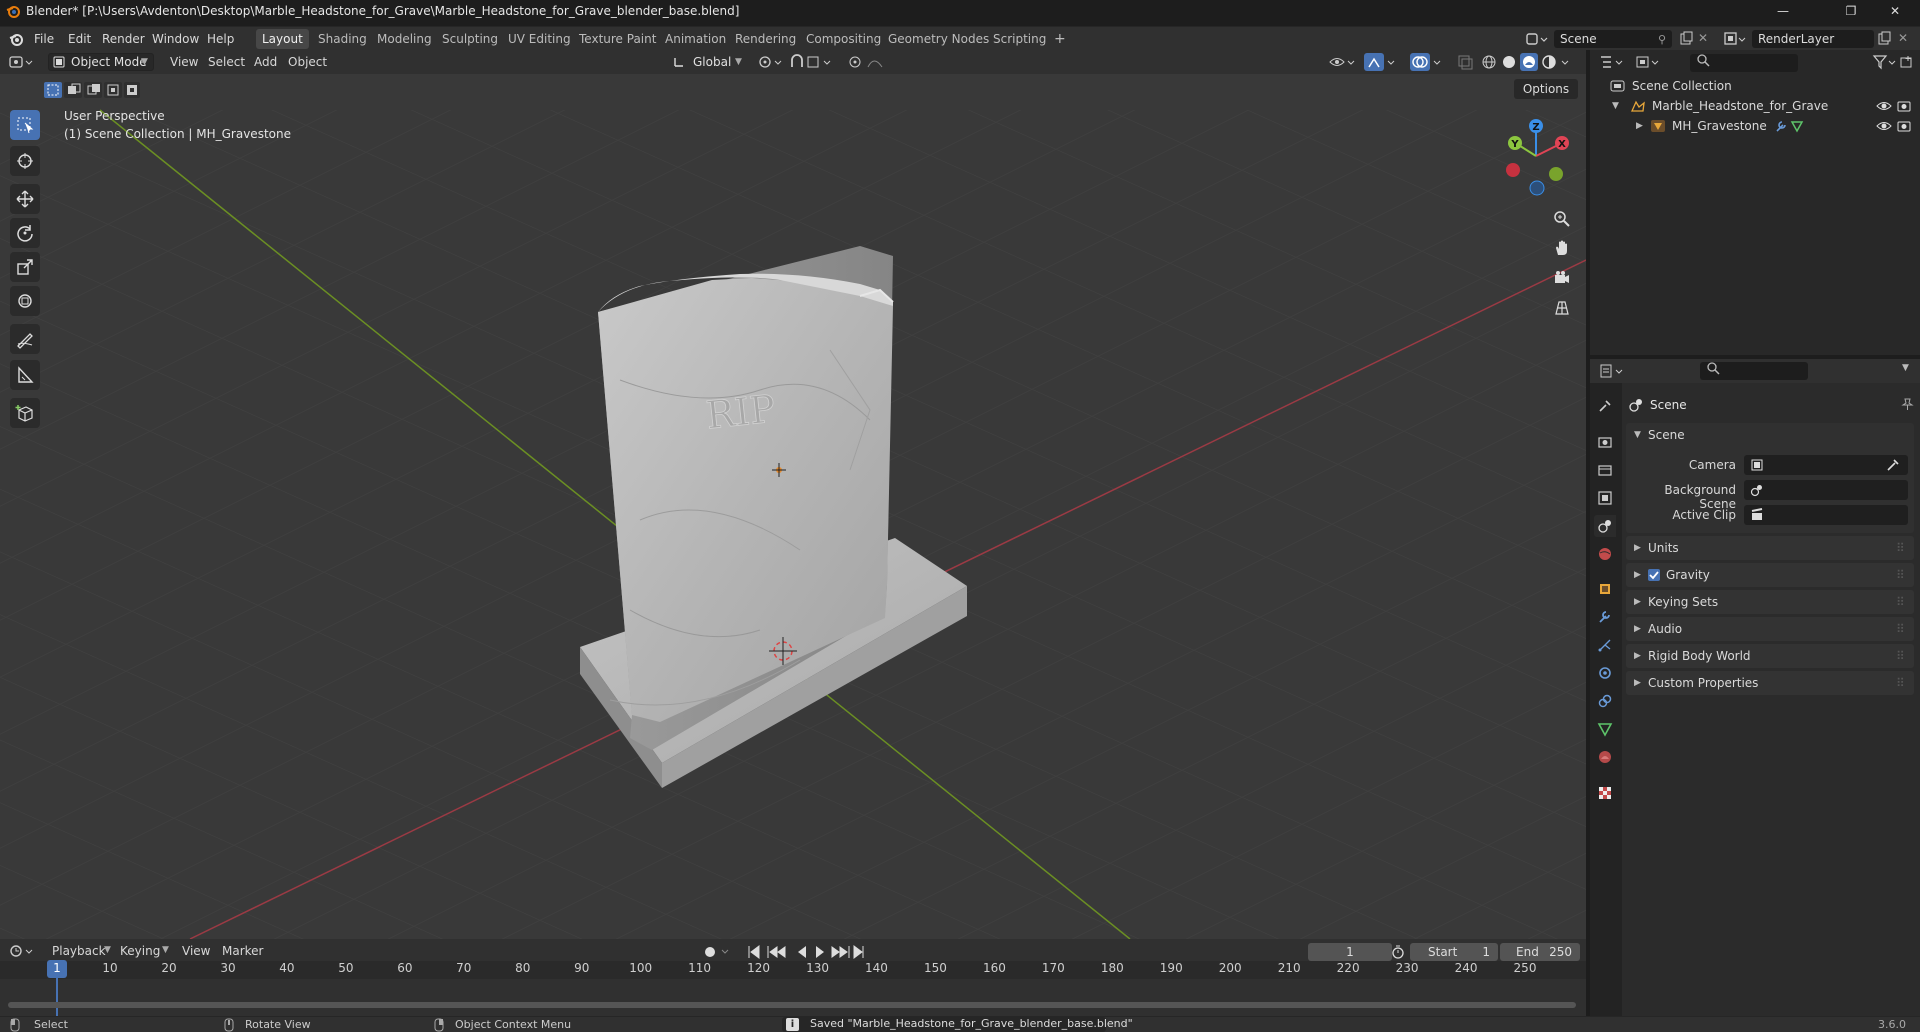  What do you see at coordinates (220, 39) in the screenshot?
I see `menu-help: Help` at bounding box center [220, 39].